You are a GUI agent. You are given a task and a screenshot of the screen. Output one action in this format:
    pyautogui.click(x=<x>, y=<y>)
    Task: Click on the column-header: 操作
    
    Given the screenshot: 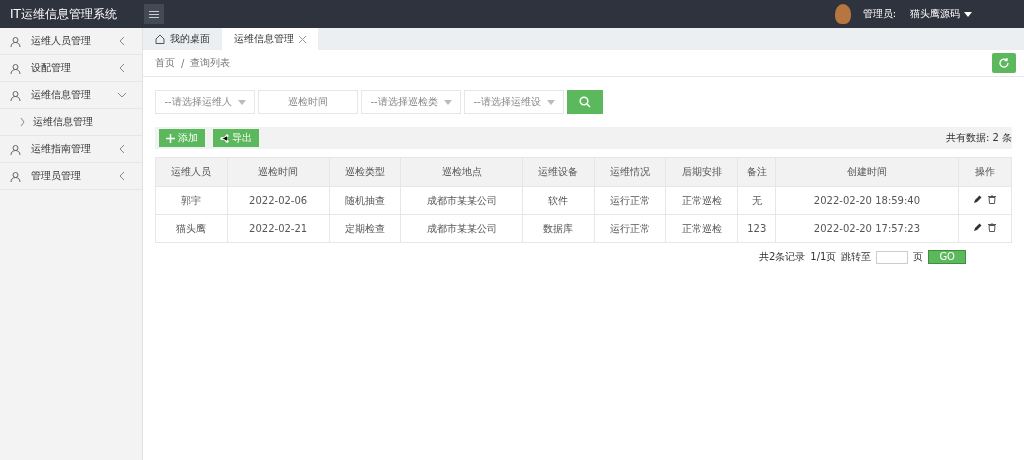 What is the action you would take?
    pyautogui.click(x=985, y=172)
    